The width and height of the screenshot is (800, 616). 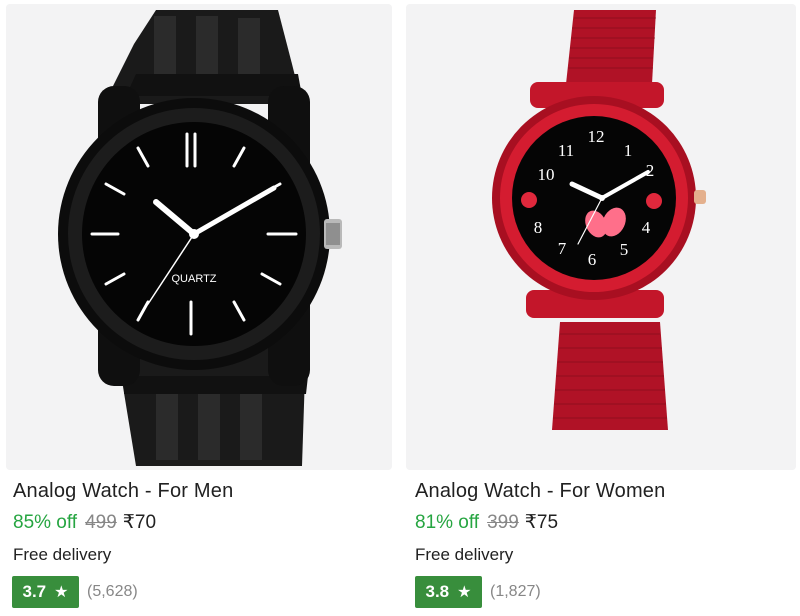 I want to click on rating-row: 3.7 ★ (5,628), so click(x=75, y=592).